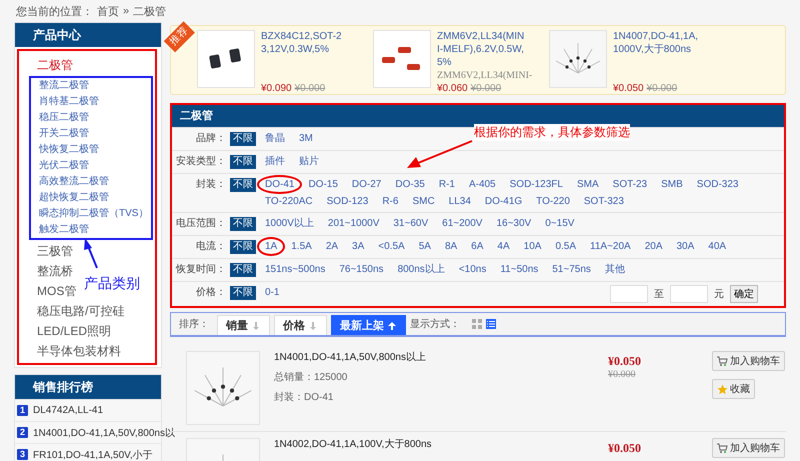 Image resolution: width=800 pixels, height=461 pixels. What do you see at coordinates (301, 246) in the screenshot?
I see `filter-option: 1.5A` at bounding box center [301, 246].